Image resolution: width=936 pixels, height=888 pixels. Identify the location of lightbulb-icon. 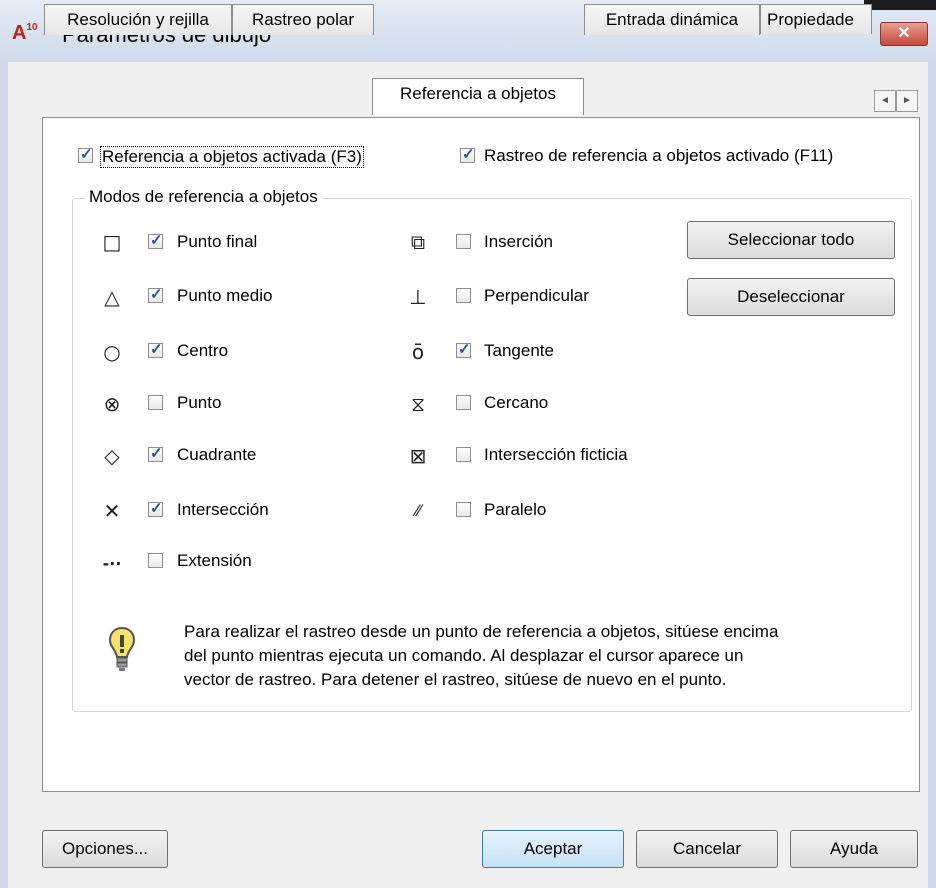
(122, 648).